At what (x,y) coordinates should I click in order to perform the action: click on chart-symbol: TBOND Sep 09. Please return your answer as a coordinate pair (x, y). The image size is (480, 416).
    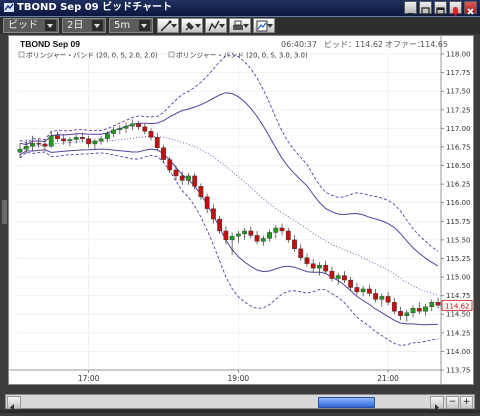
    Looking at the image, I should click on (50, 44).